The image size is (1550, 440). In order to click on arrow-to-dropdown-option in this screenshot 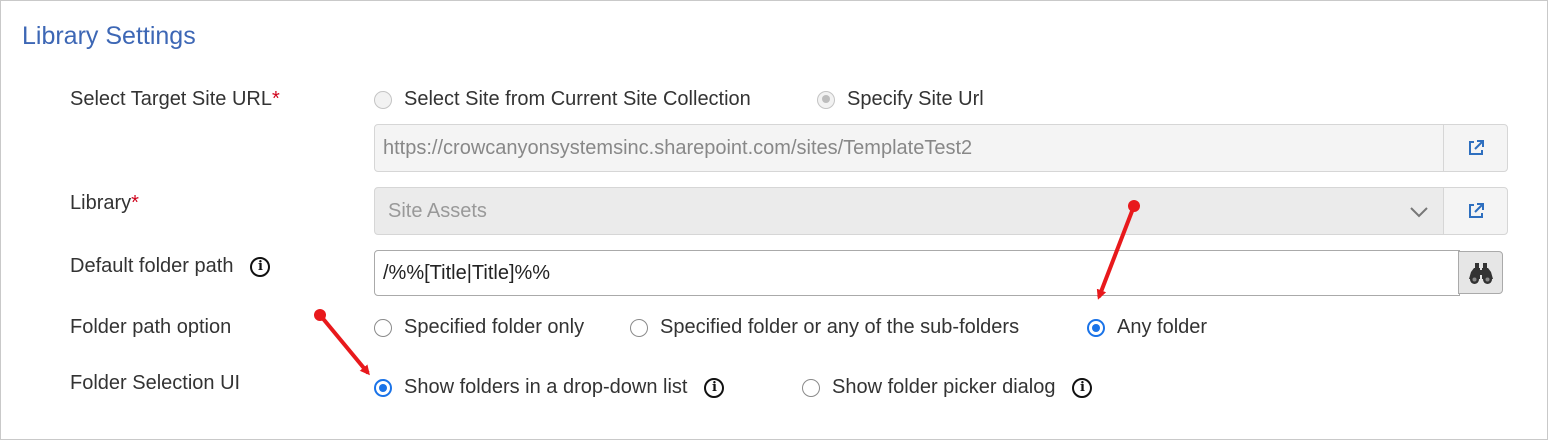, I will do `click(342, 342)`.